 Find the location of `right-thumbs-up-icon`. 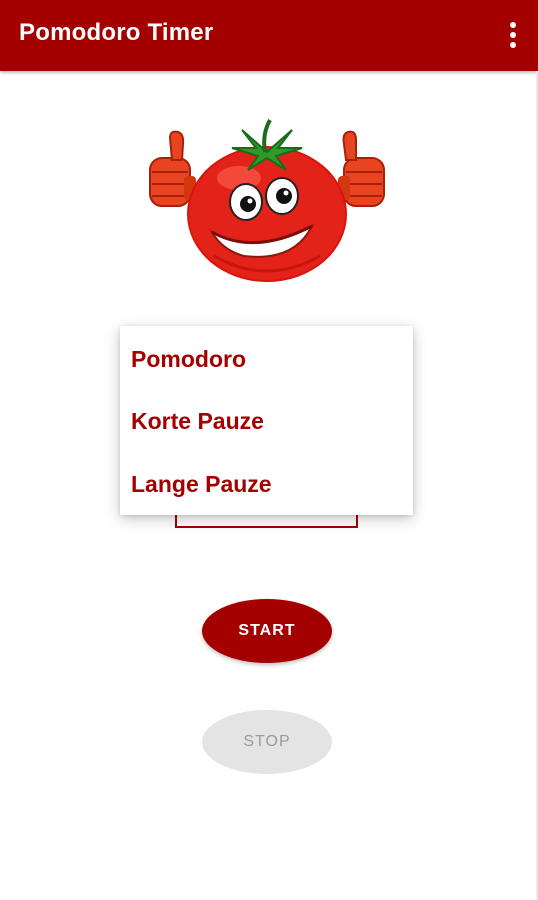

right-thumbs-up-icon is located at coordinates (361, 168).